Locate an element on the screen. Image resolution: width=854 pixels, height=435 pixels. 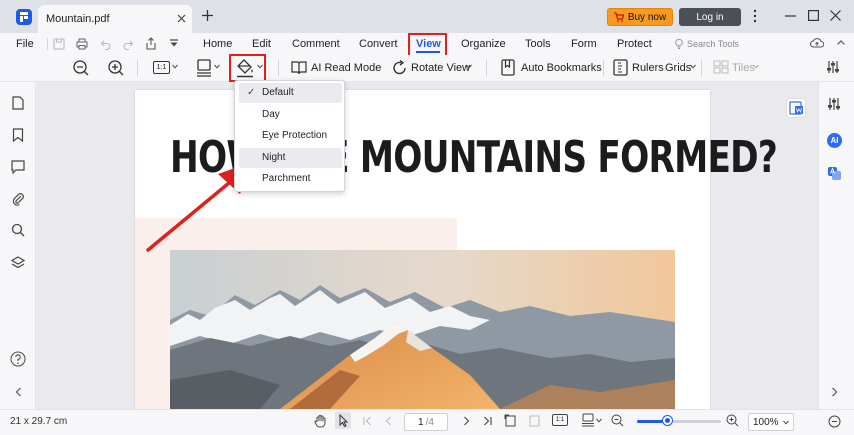
page-number-input: 1 /4 is located at coordinates (426, 422).